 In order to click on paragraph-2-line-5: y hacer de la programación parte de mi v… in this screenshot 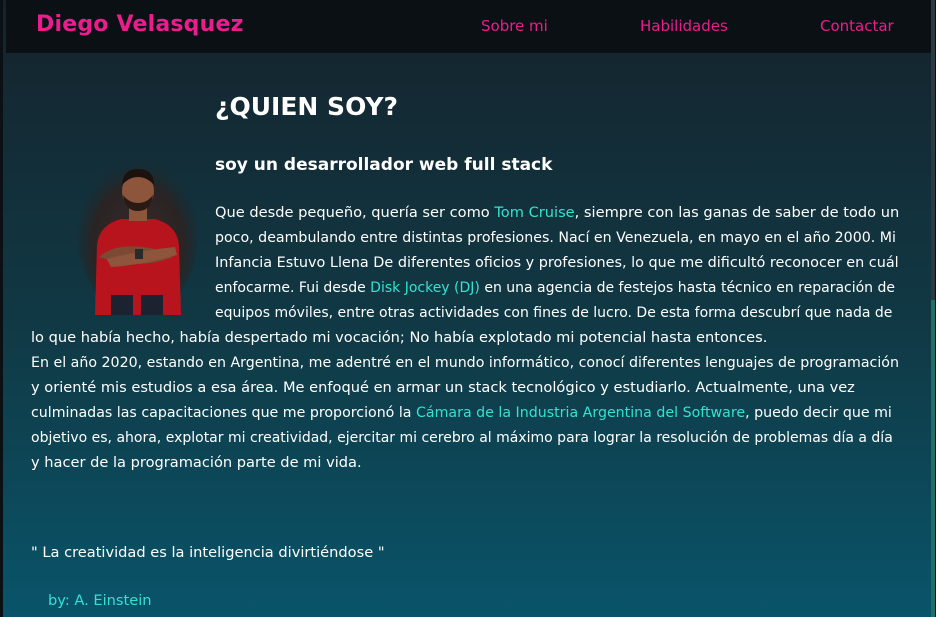, I will do `click(196, 462)`.